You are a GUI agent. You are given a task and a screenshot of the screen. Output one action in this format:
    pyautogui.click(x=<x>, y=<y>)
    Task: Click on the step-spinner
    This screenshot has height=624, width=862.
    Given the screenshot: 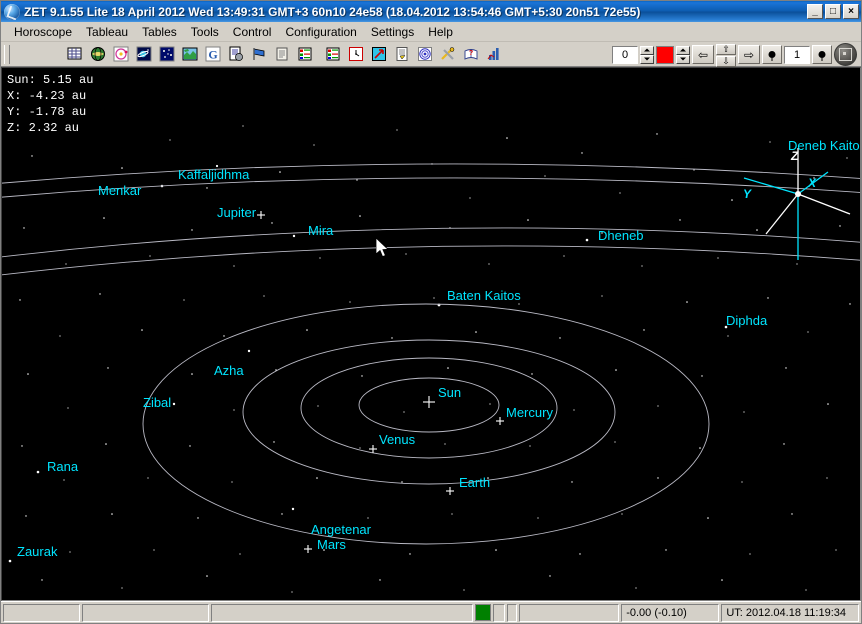 What is the action you would take?
    pyautogui.click(x=647, y=54)
    